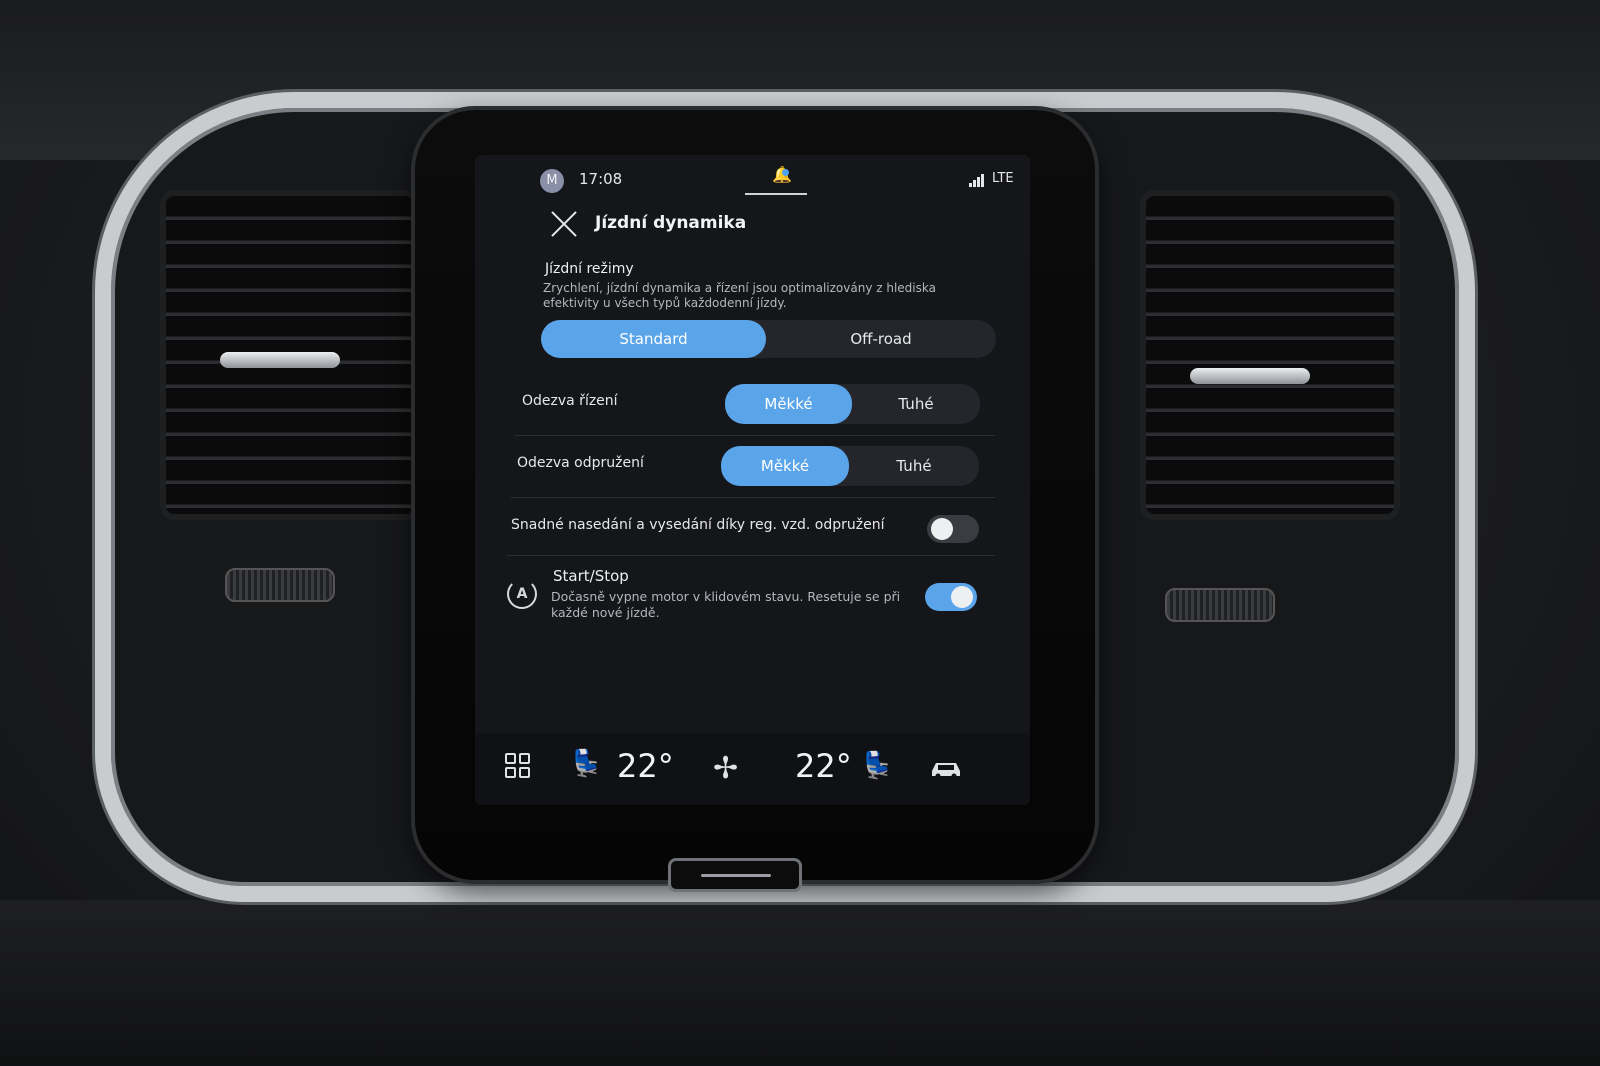  What do you see at coordinates (552, 181) in the screenshot?
I see `profile-avatar: M` at bounding box center [552, 181].